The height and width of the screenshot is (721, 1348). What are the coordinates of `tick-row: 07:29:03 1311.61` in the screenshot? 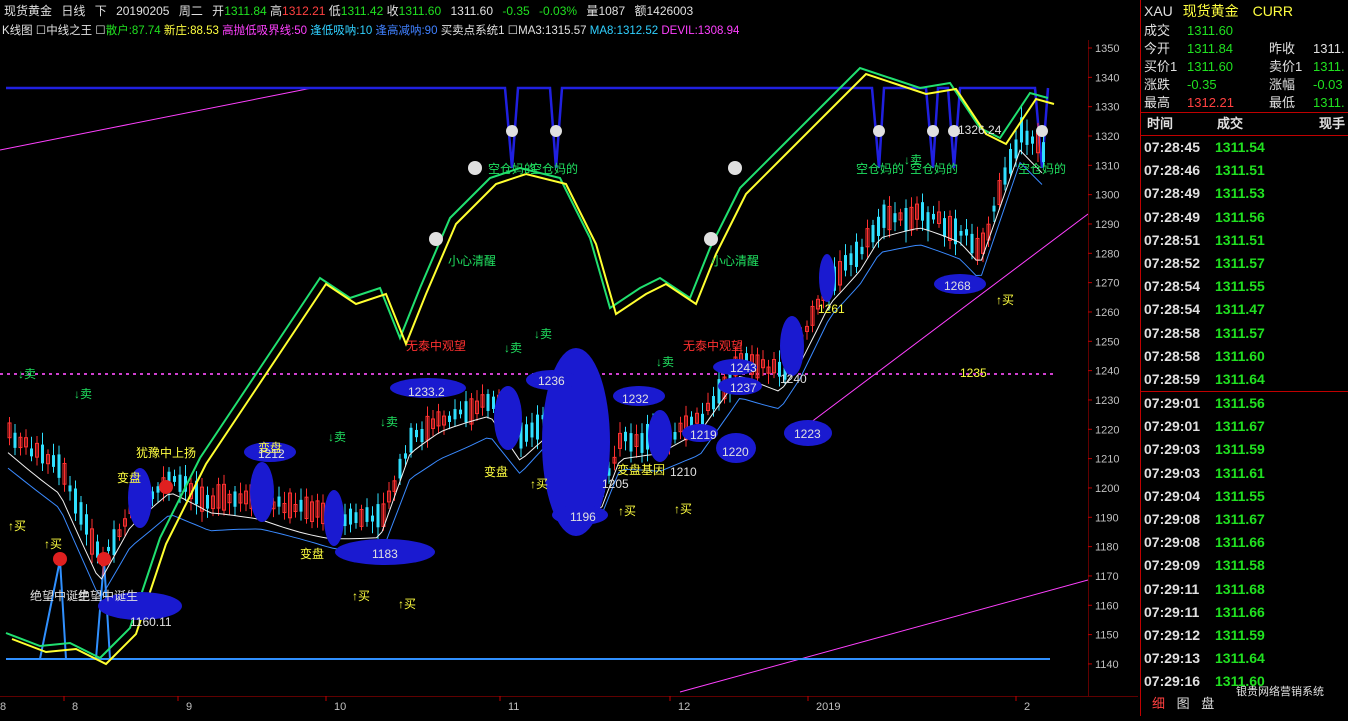 It's located at (1244, 473).